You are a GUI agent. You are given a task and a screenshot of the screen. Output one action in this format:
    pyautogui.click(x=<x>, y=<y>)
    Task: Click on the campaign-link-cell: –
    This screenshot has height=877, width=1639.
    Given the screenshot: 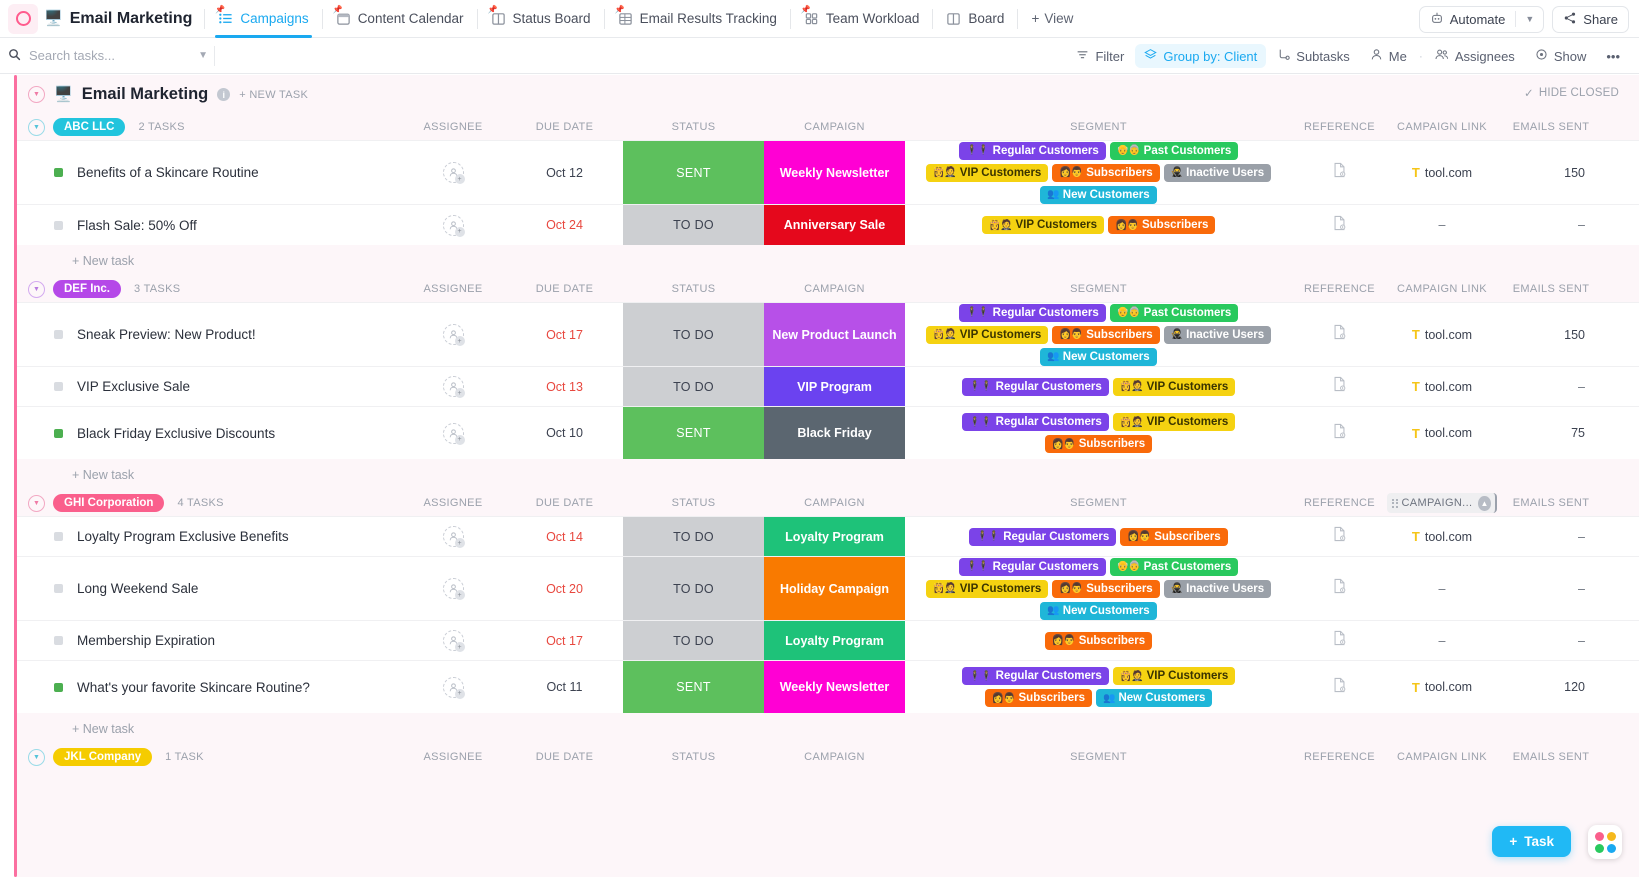 What is the action you would take?
    pyautogui.click(x=1442, y=225)
    